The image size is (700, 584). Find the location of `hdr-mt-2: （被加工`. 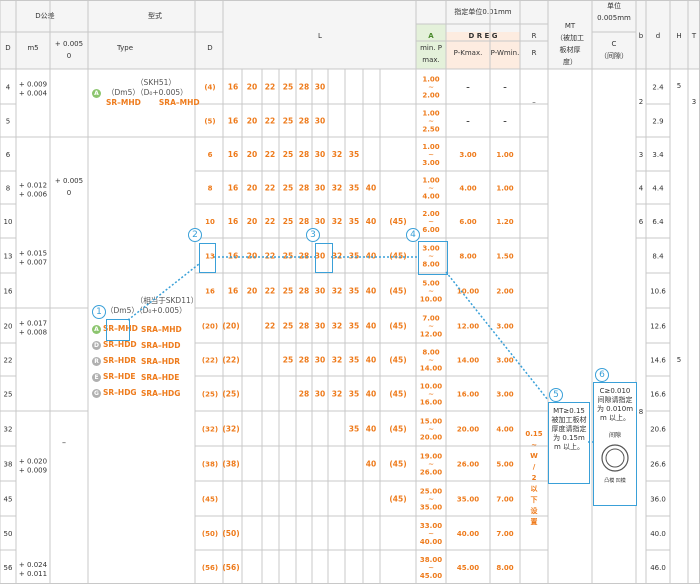

hdr-mt-2: （被加工 is located at coordinates (570, 37).